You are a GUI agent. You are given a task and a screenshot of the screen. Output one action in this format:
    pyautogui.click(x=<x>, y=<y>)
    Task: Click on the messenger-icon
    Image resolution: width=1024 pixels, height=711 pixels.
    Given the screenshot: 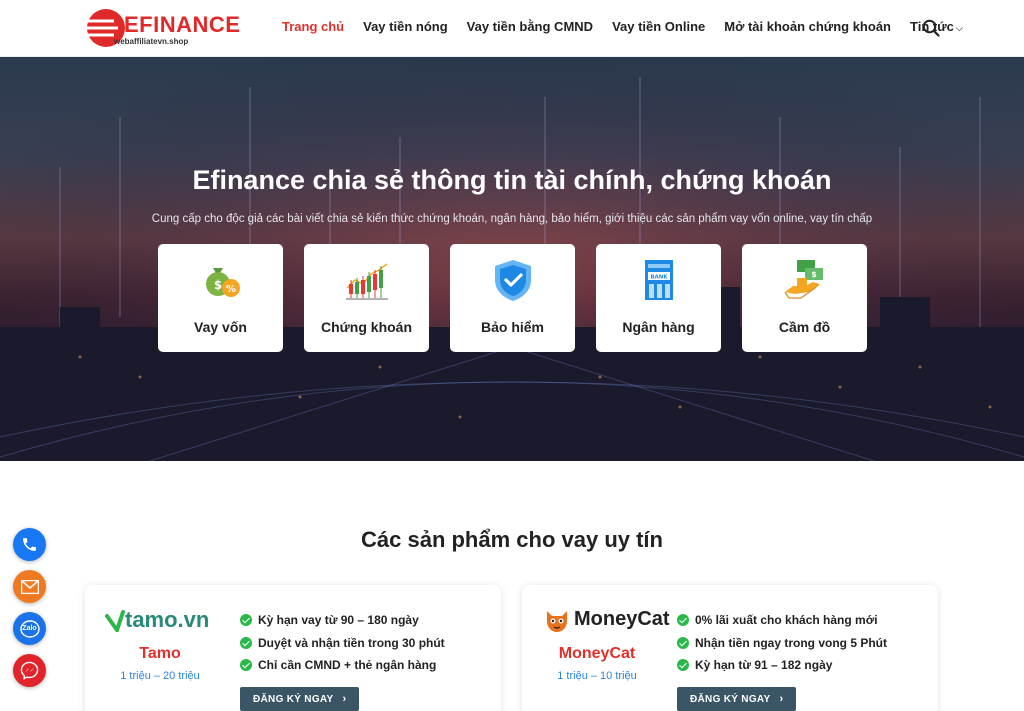 What is the action you would take?
    pyautogui.click(x=29, y=670)
    